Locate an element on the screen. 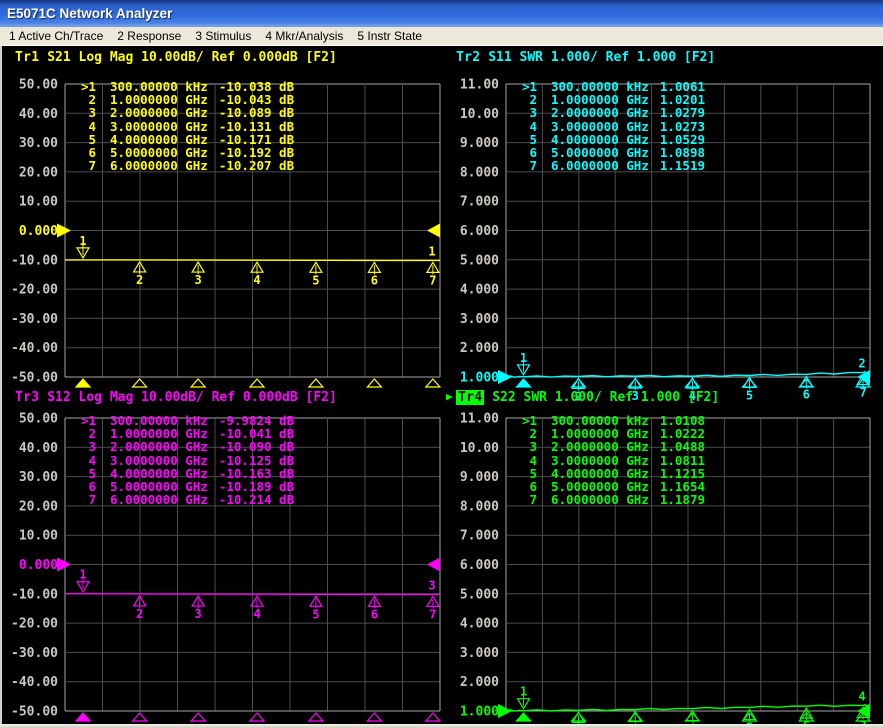  y-tick-label: 5.000 is located at coordinates (479, 594).